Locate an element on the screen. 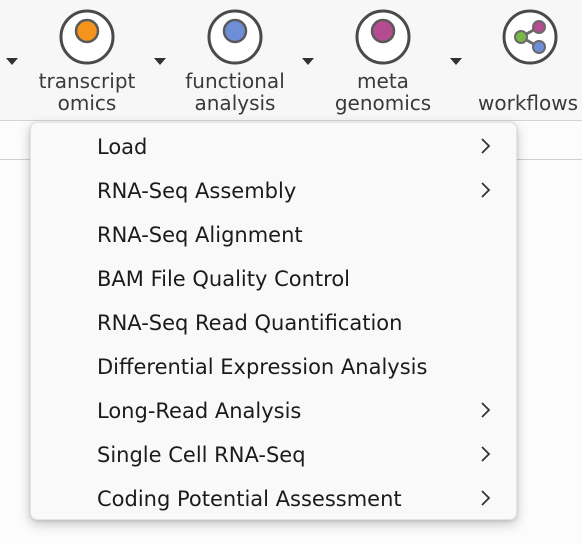 This screenshot has width=582, height=544. menu-item-label: Coding Potential Assessment is located at coordinates (249, 499).